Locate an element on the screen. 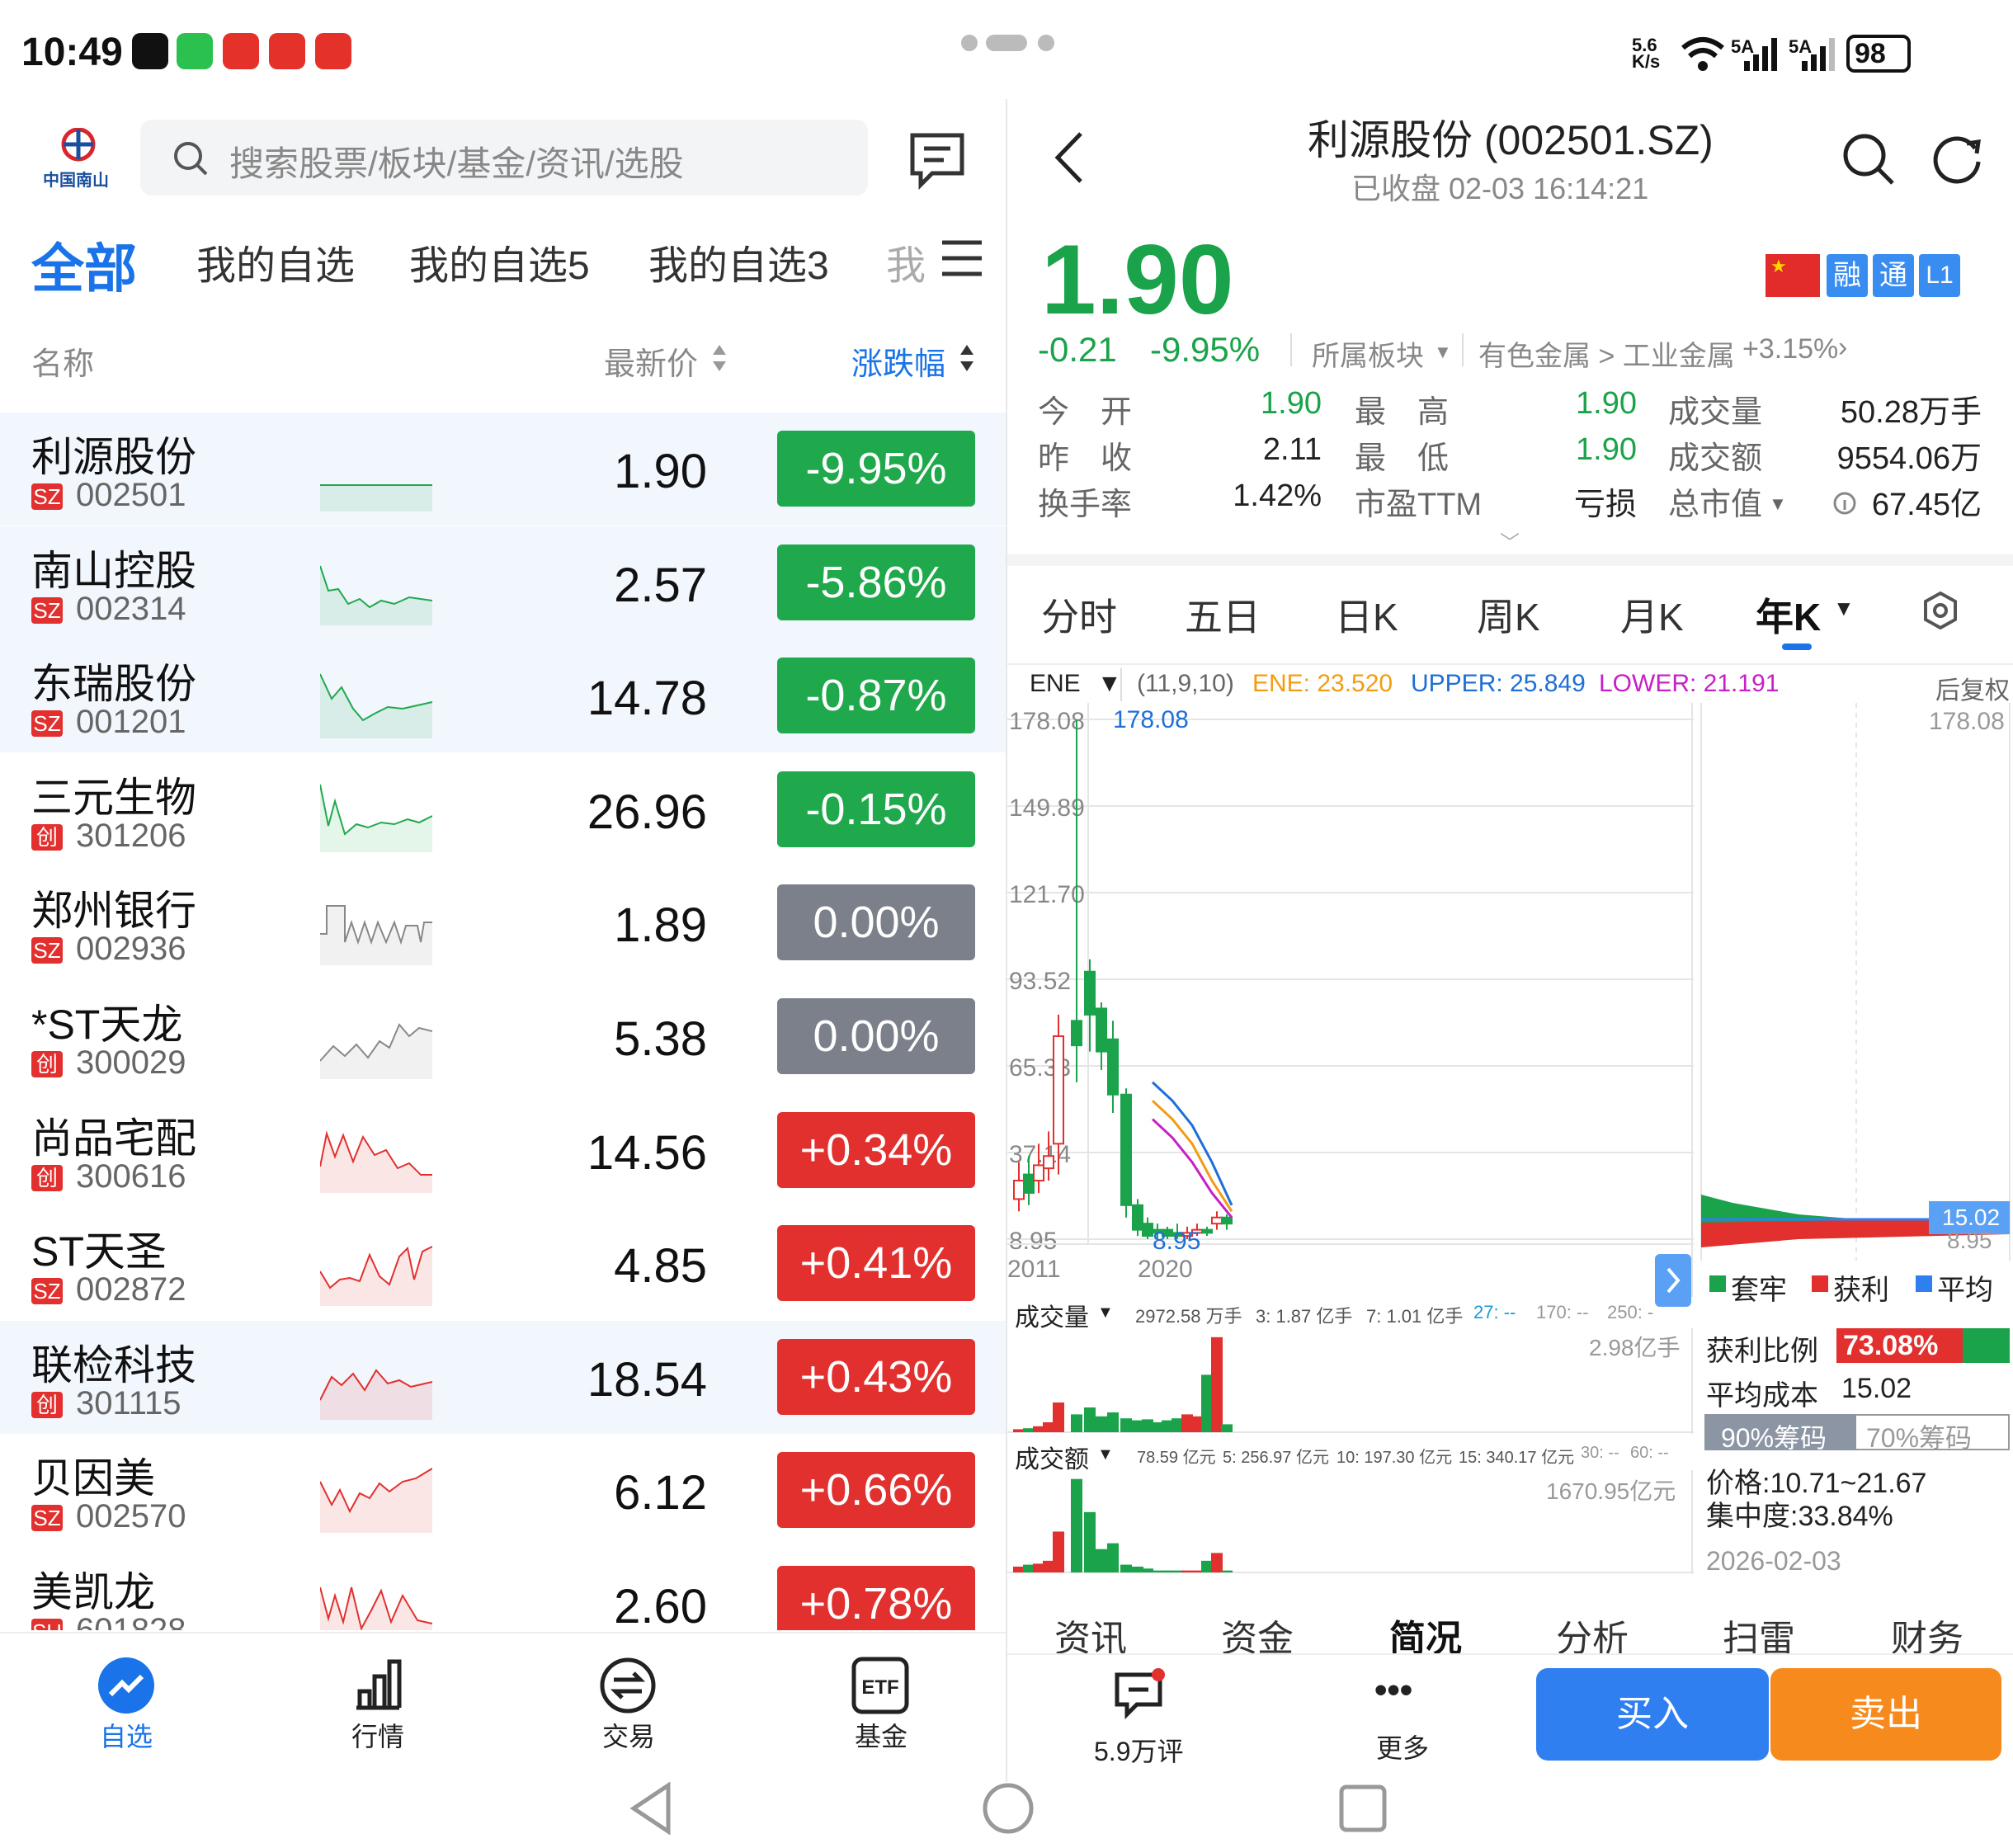  sector-path: 有色金属 > 工业金属 is located at coordinates (1606, 353).